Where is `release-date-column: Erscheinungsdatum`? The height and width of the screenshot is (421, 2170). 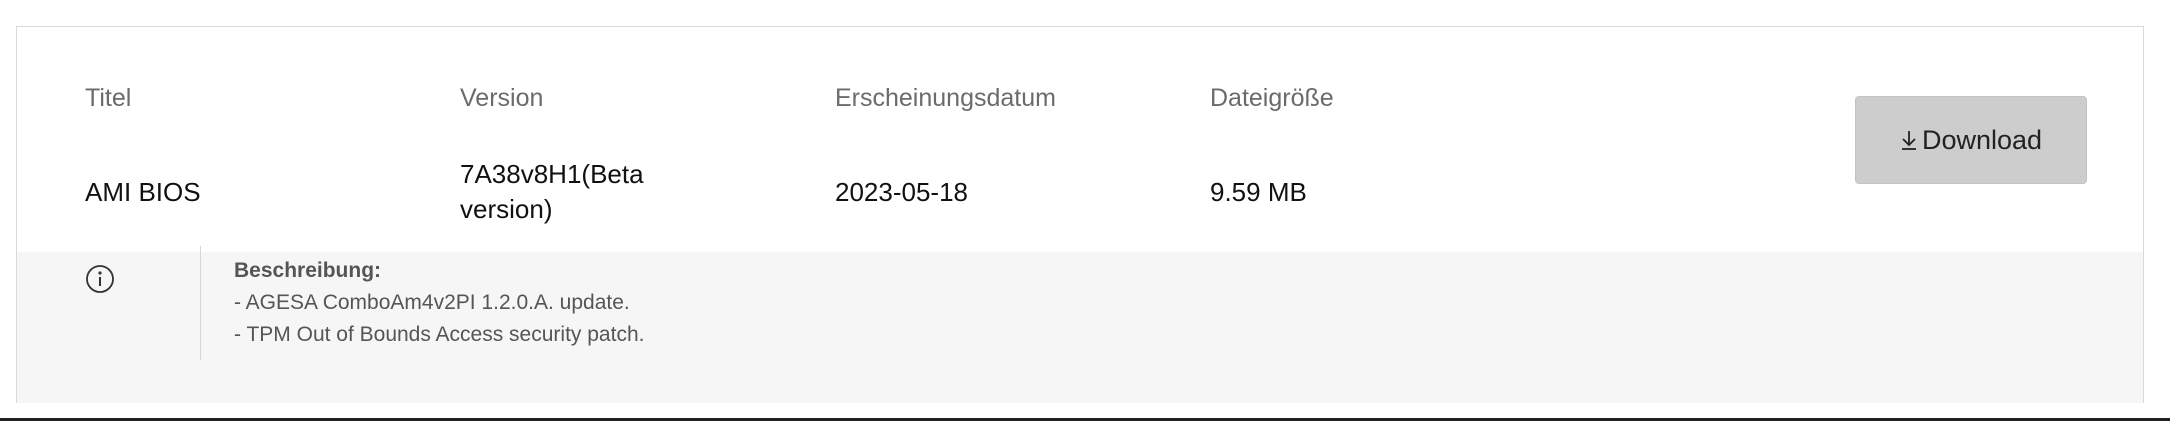 release-date-column: Erscheinungsdatum is located at coordinates (945, 98).